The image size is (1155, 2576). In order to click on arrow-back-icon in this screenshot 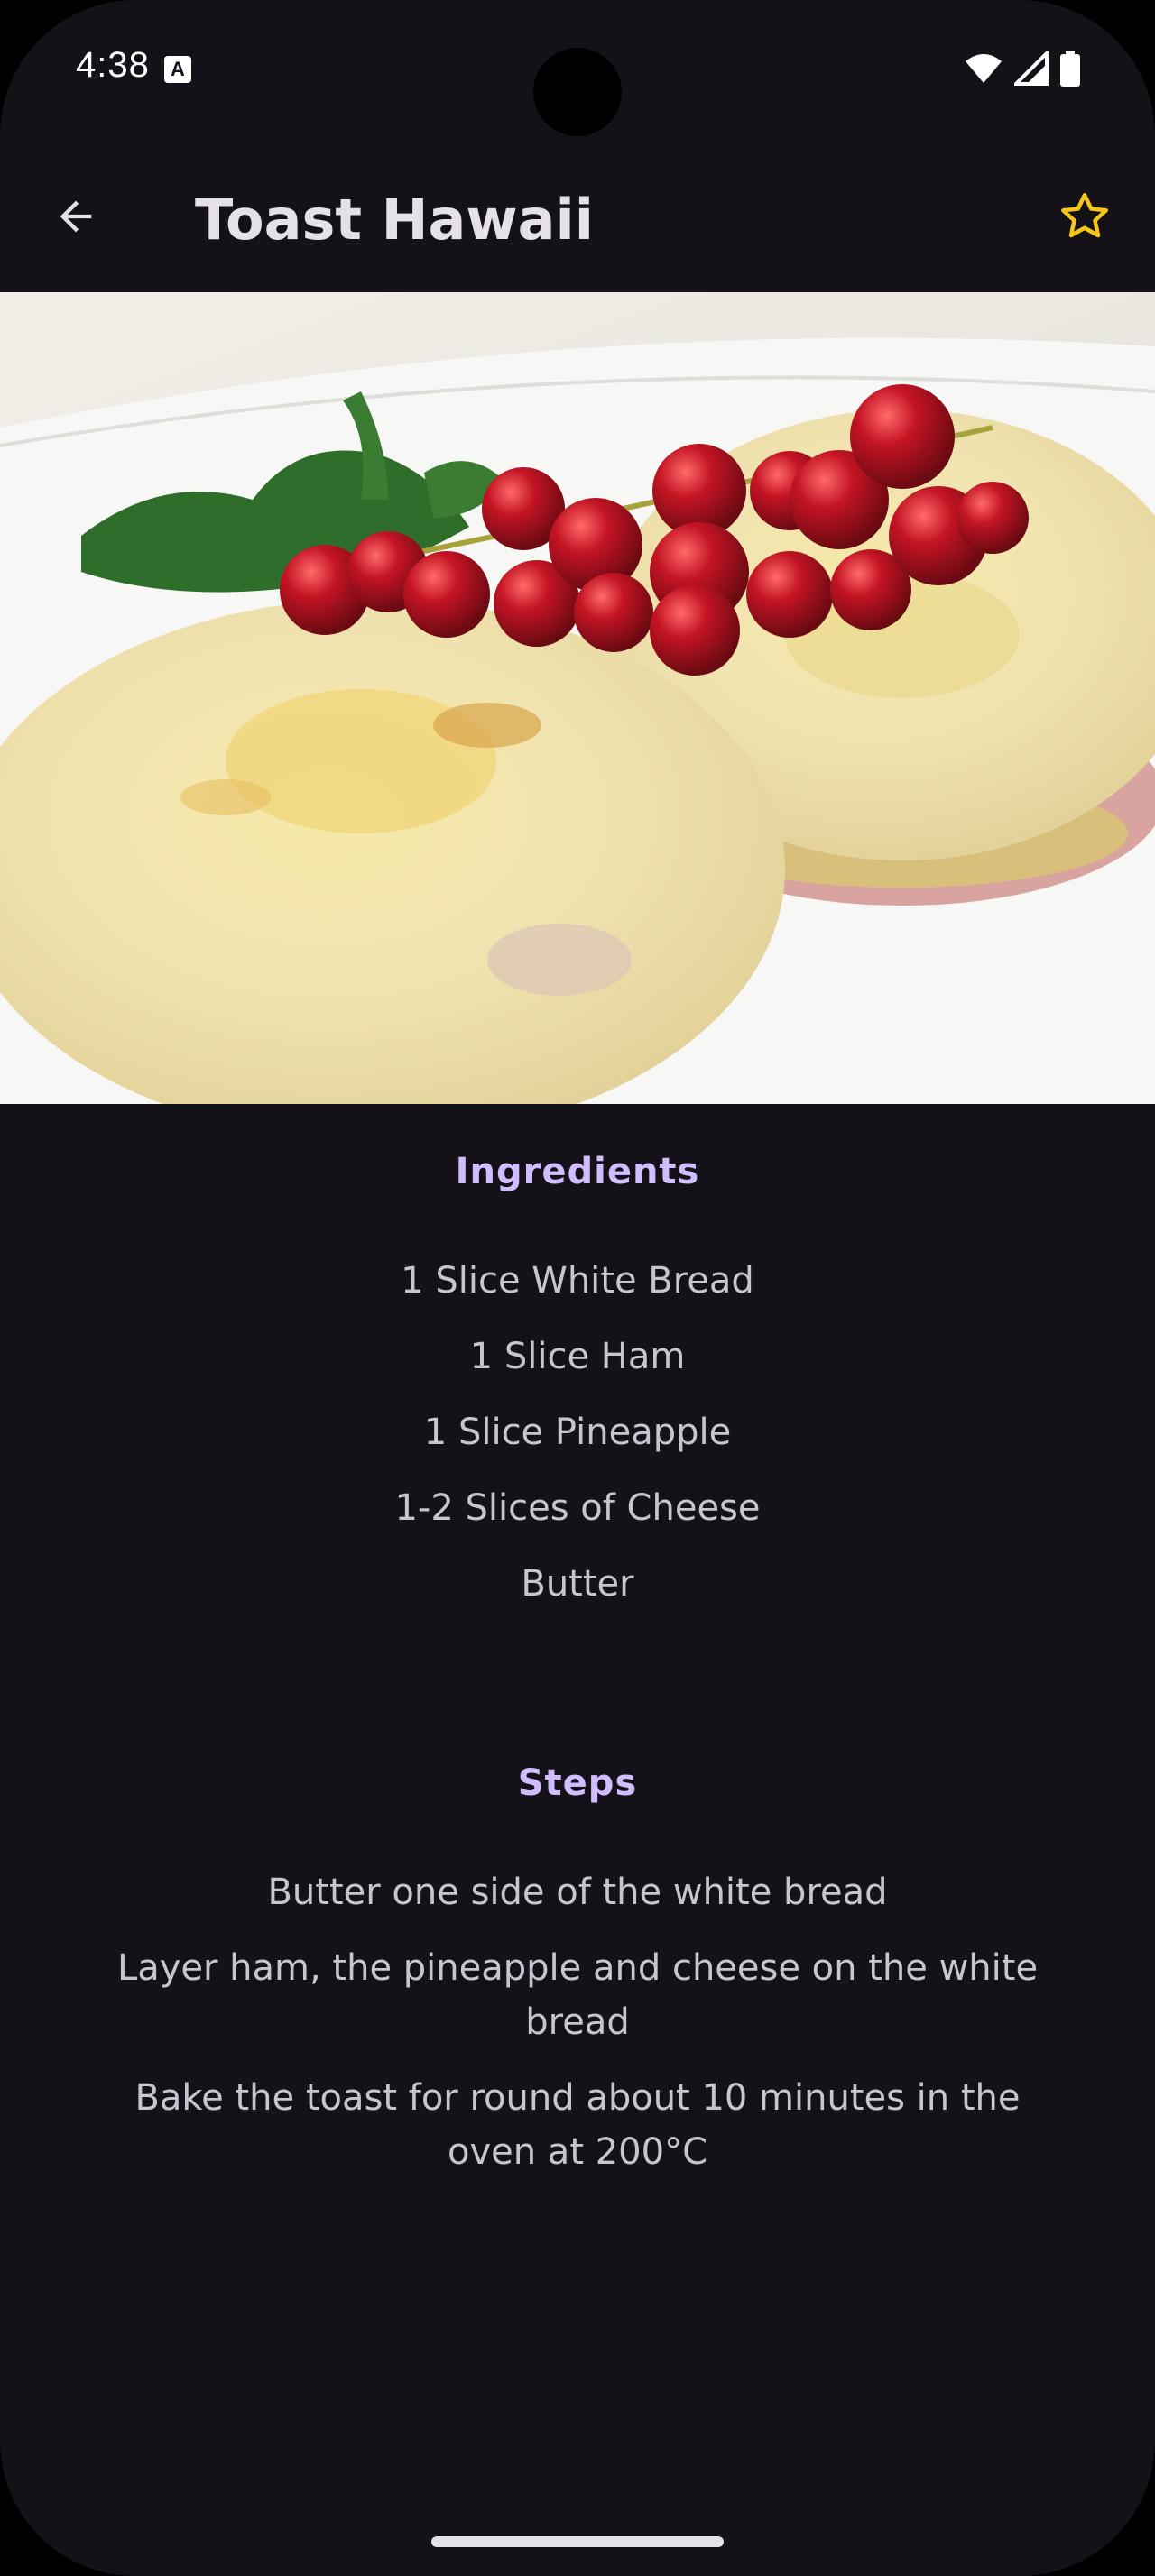, I will do `click(76, 217)`.